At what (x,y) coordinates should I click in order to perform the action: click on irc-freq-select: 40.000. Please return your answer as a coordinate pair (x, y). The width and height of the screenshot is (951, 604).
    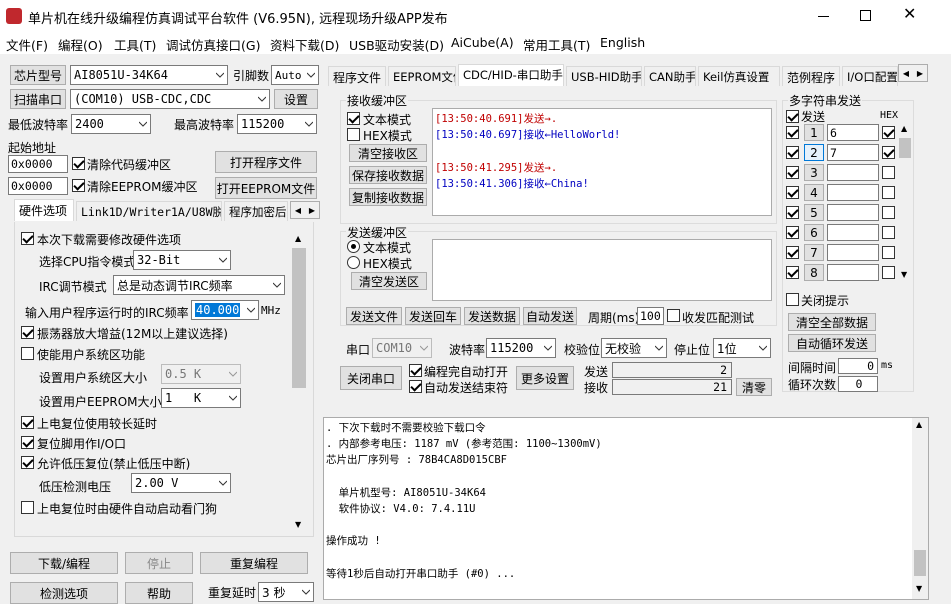
    Looking at the image, I should click on (225, 310).